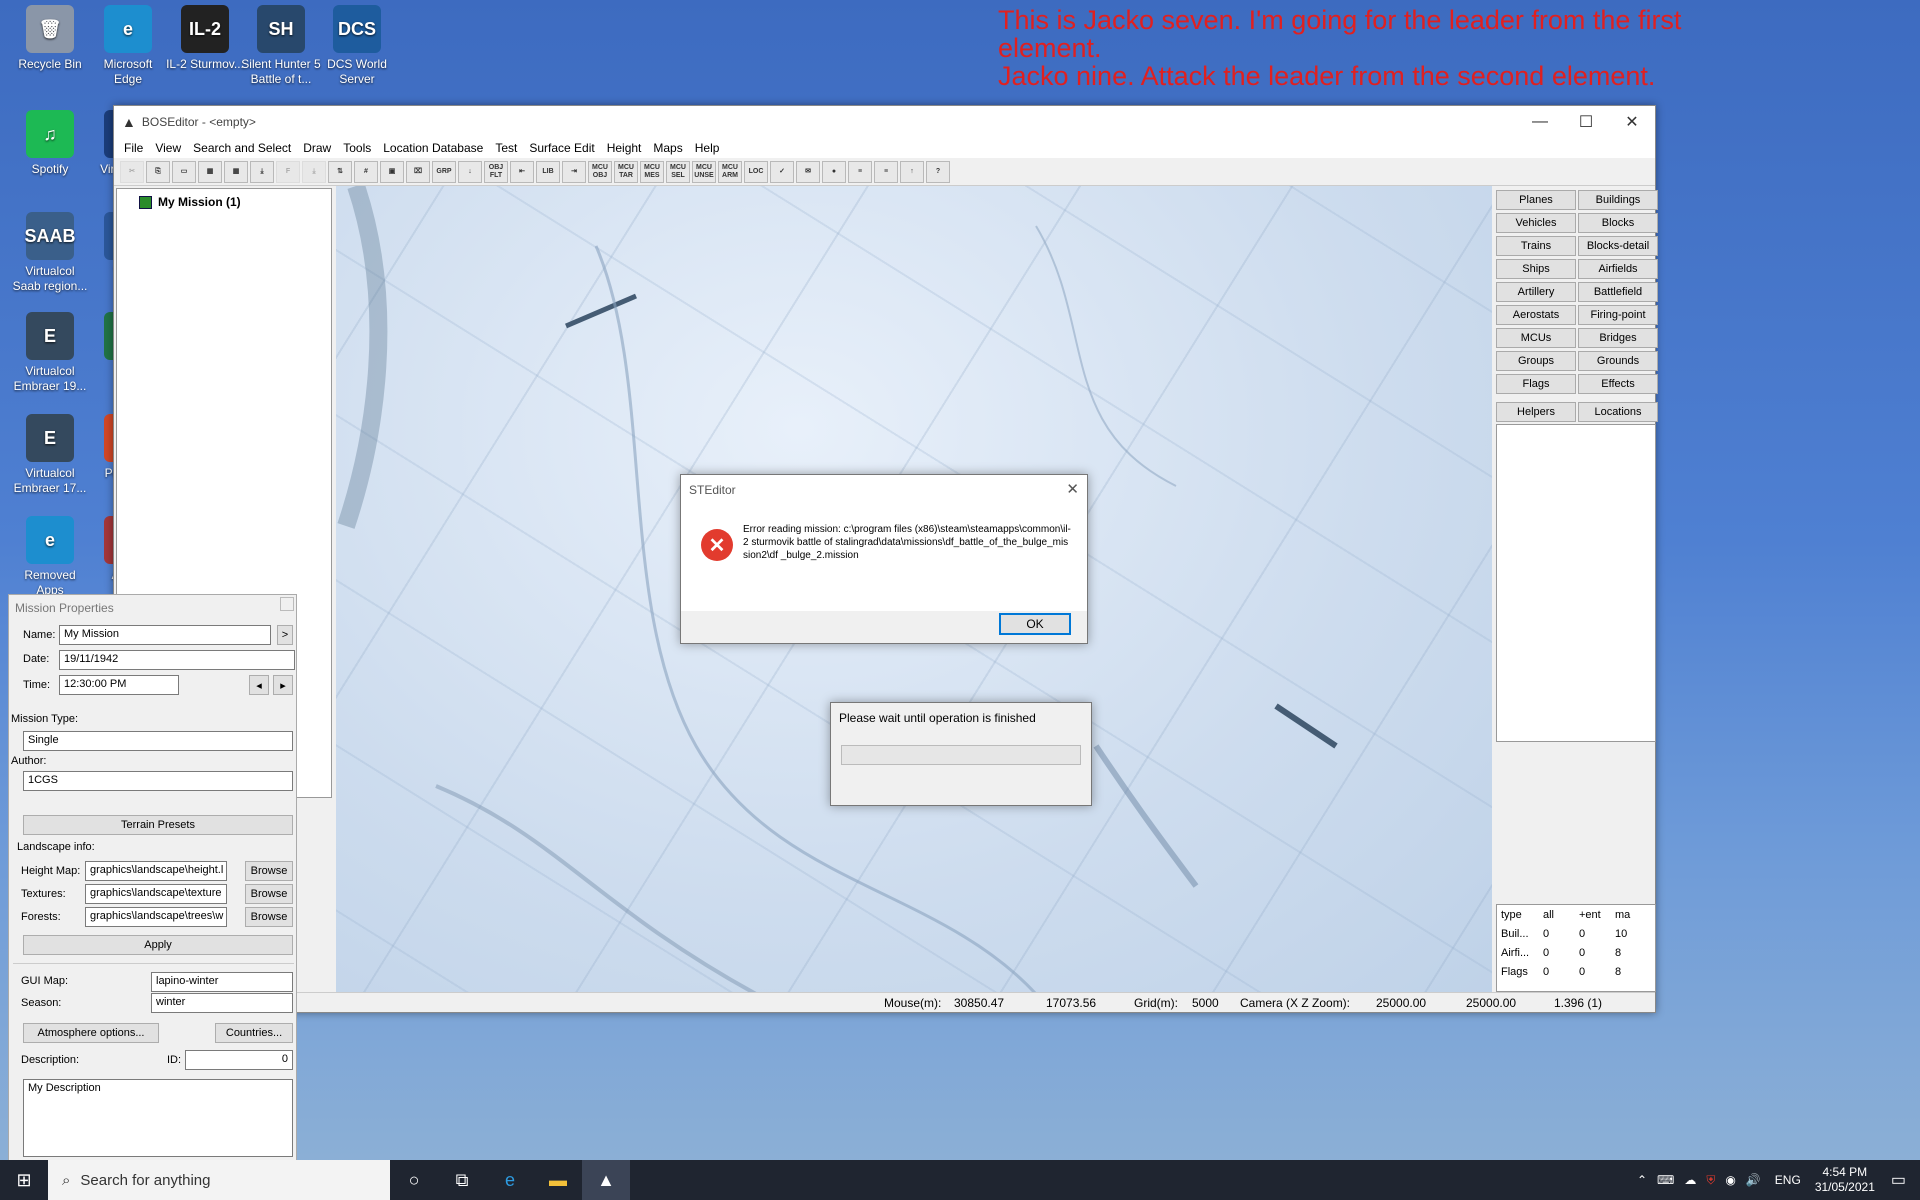 The height and width of the screenshot is (1200, 1920). I want to click on security-icon: ⛨, so click(1710, 1180).